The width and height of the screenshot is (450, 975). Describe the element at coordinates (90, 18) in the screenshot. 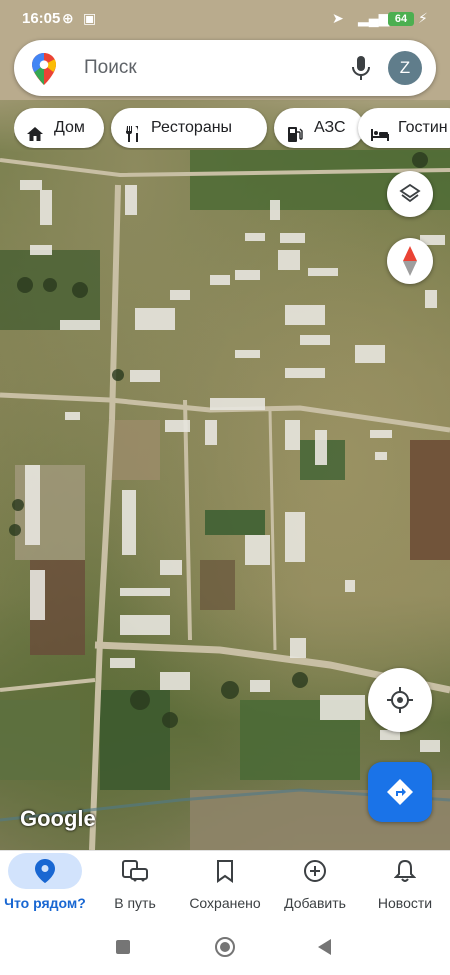

I see `image-status-icon: ▣` at that location.